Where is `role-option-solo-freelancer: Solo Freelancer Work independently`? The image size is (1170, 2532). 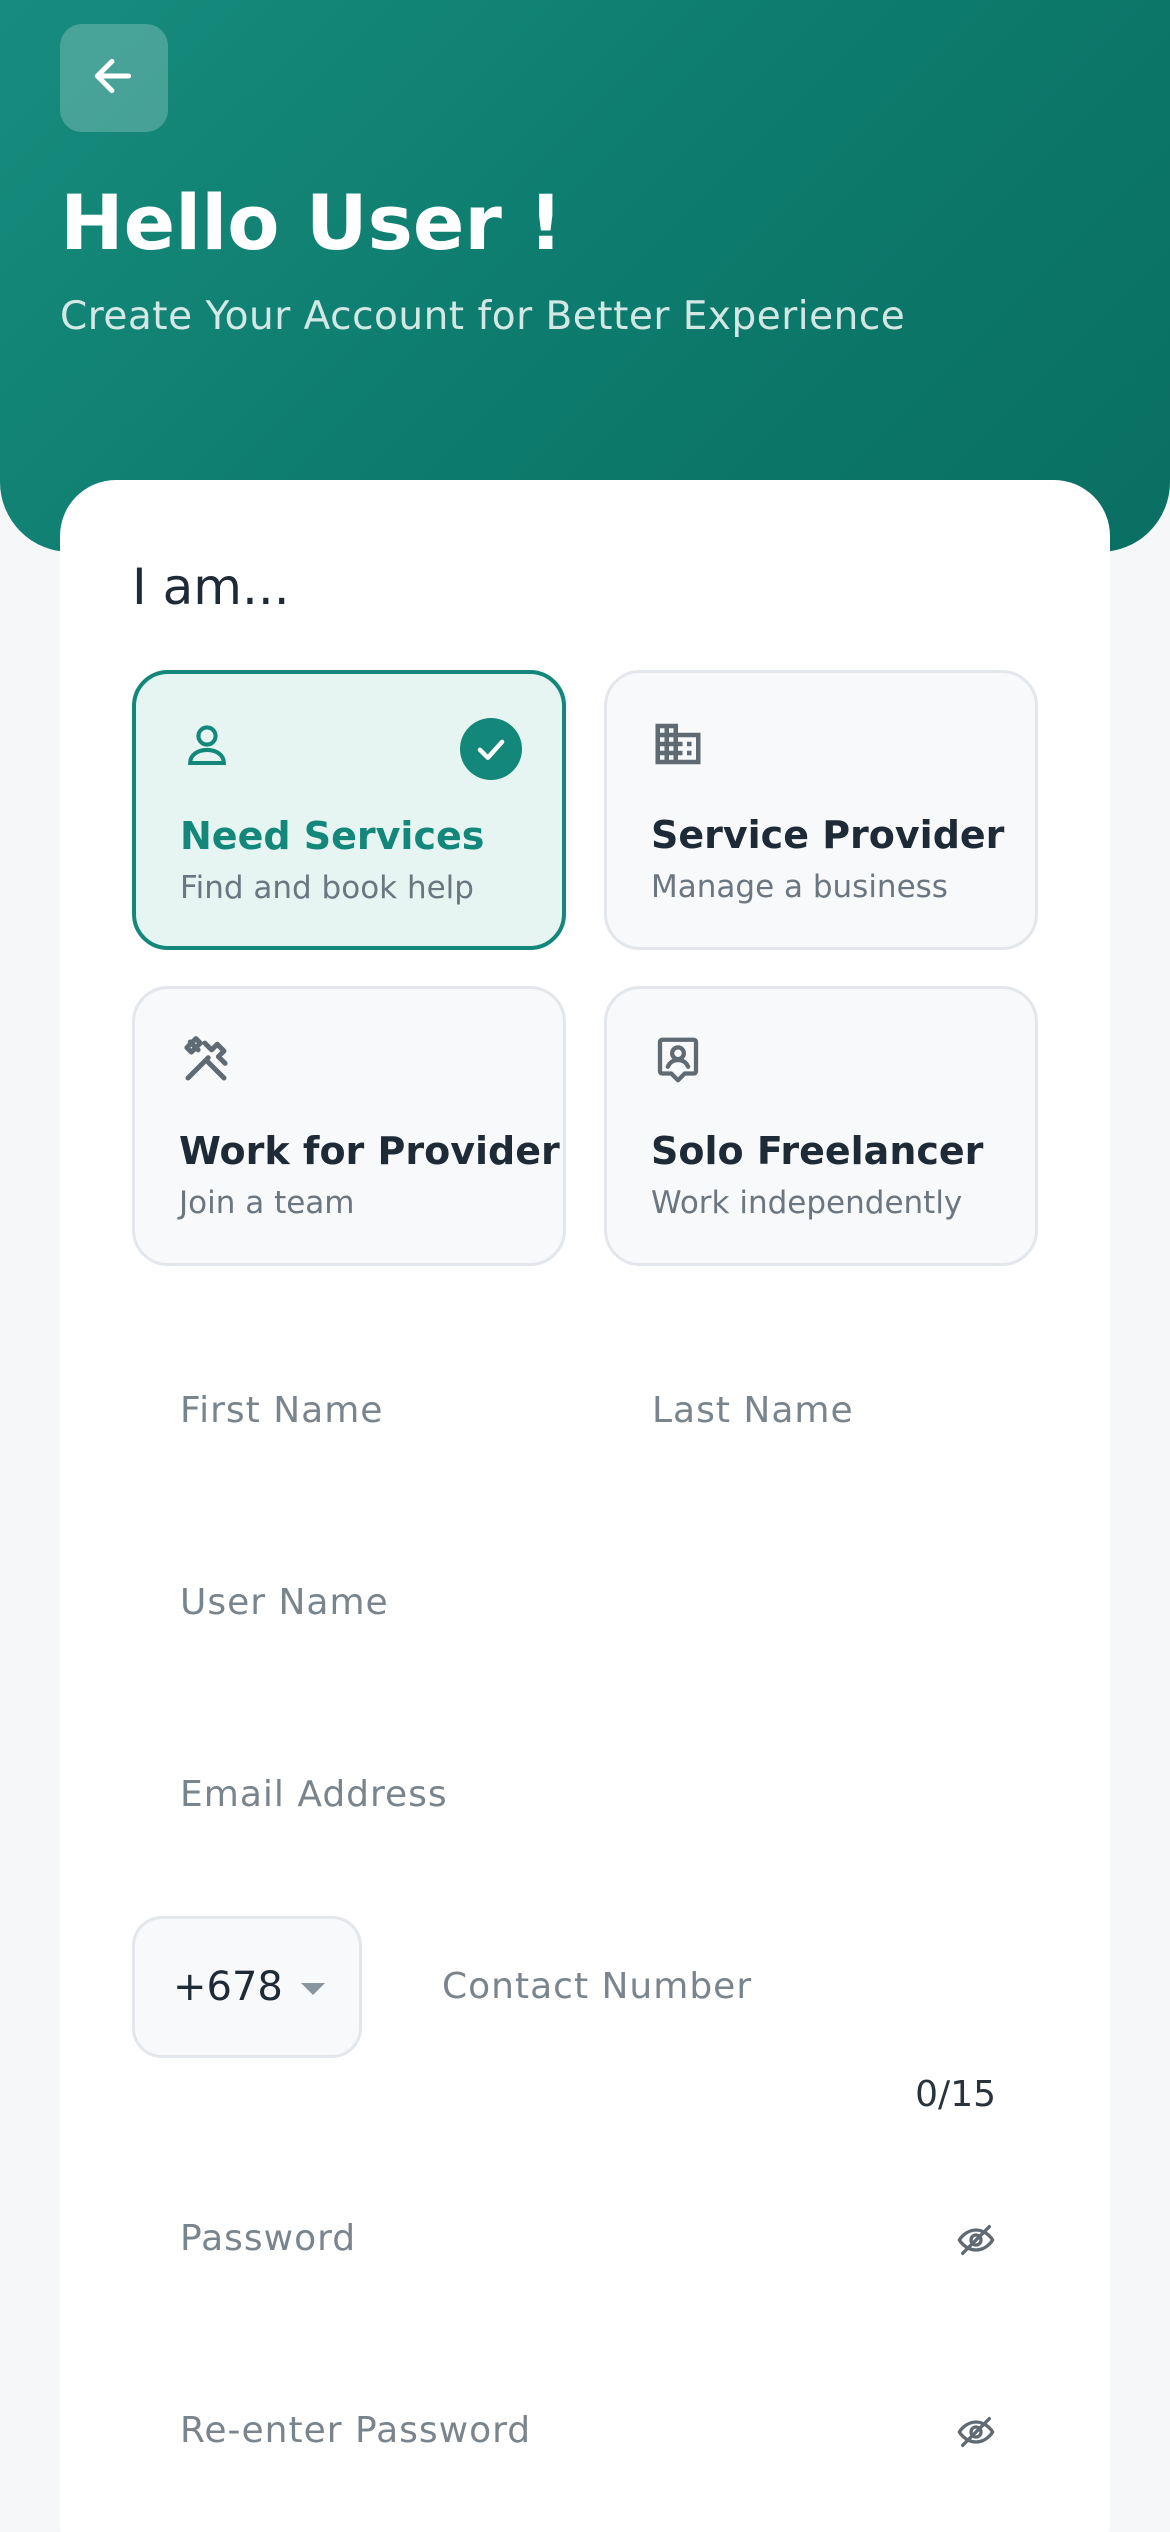 role-option-solo-freelancer: Solo Freelancer Work independently is located at coordinates (821, 1126).